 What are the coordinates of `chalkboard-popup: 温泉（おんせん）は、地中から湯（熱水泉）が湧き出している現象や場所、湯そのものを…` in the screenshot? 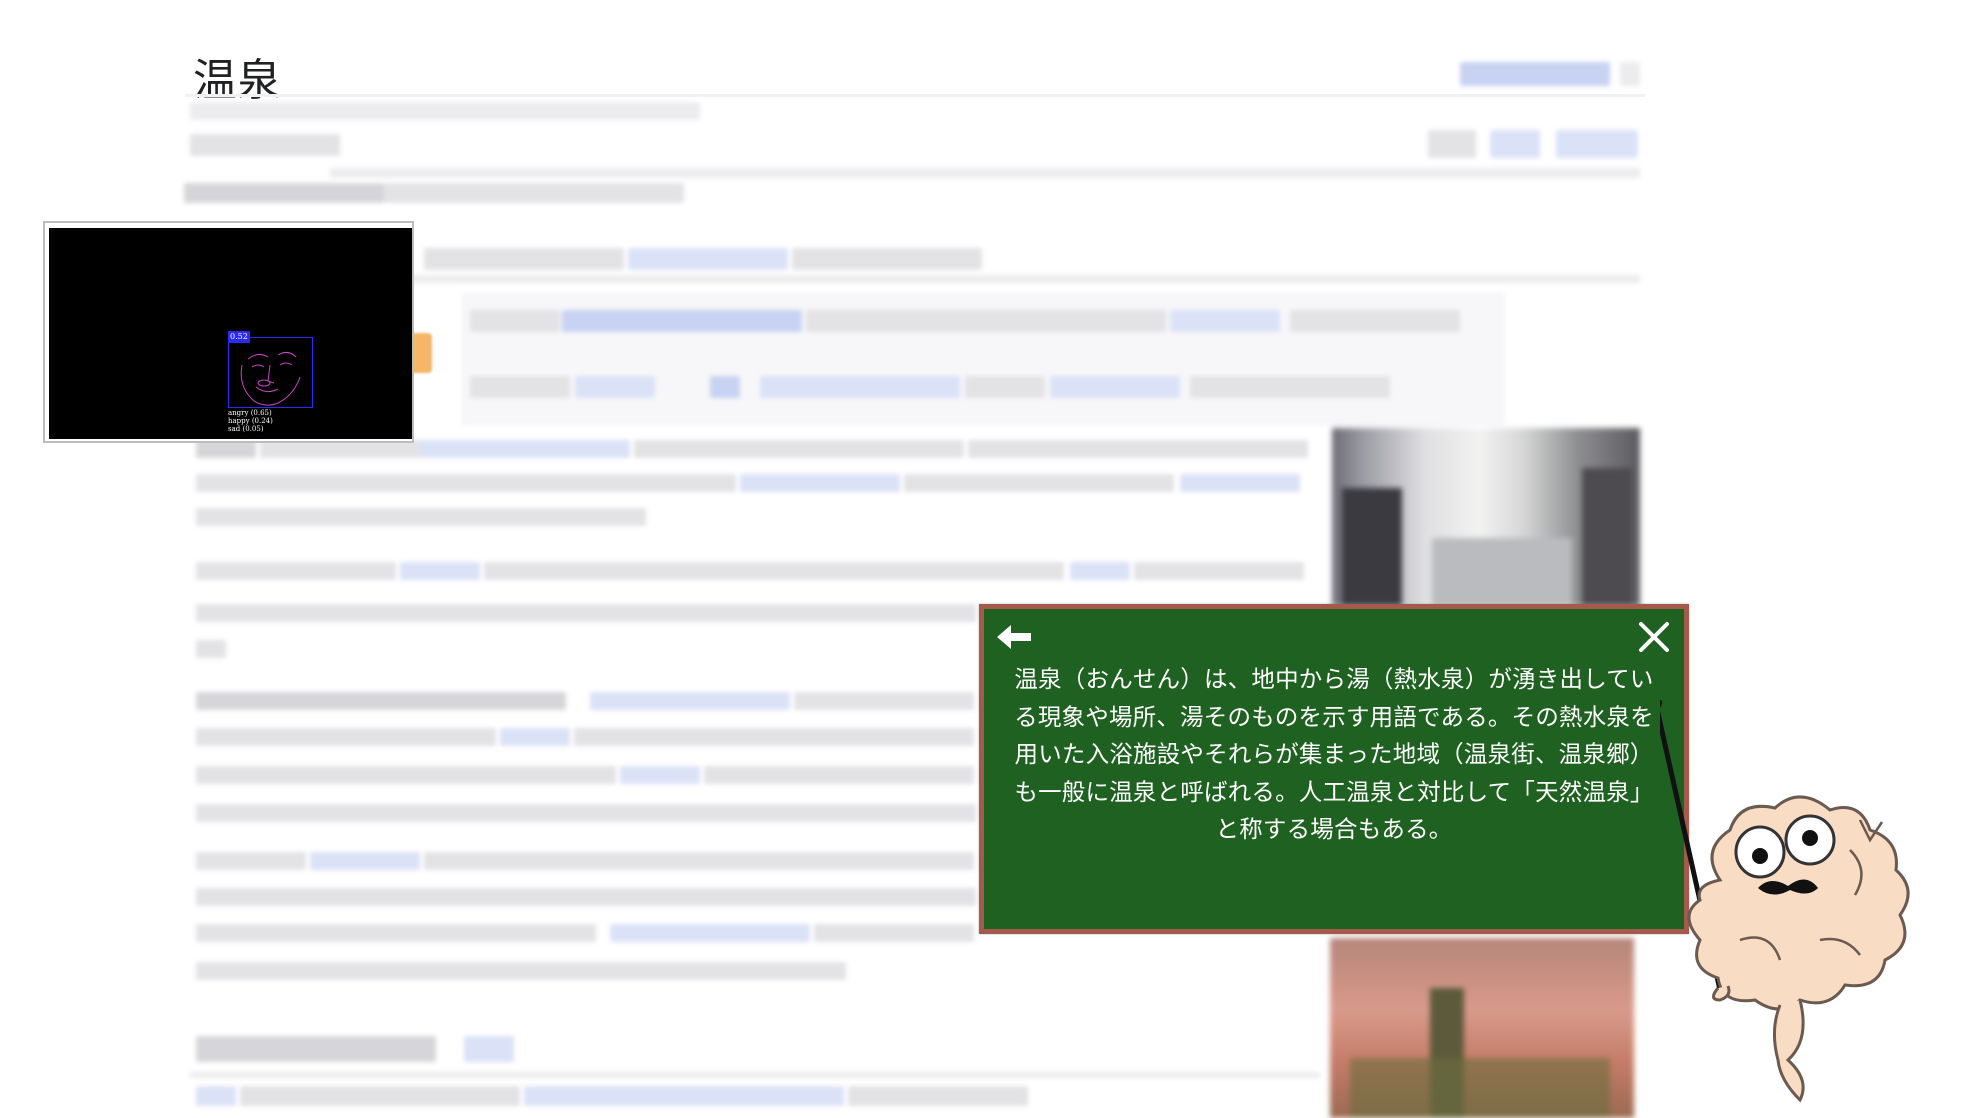 It's located at (1334, 769).